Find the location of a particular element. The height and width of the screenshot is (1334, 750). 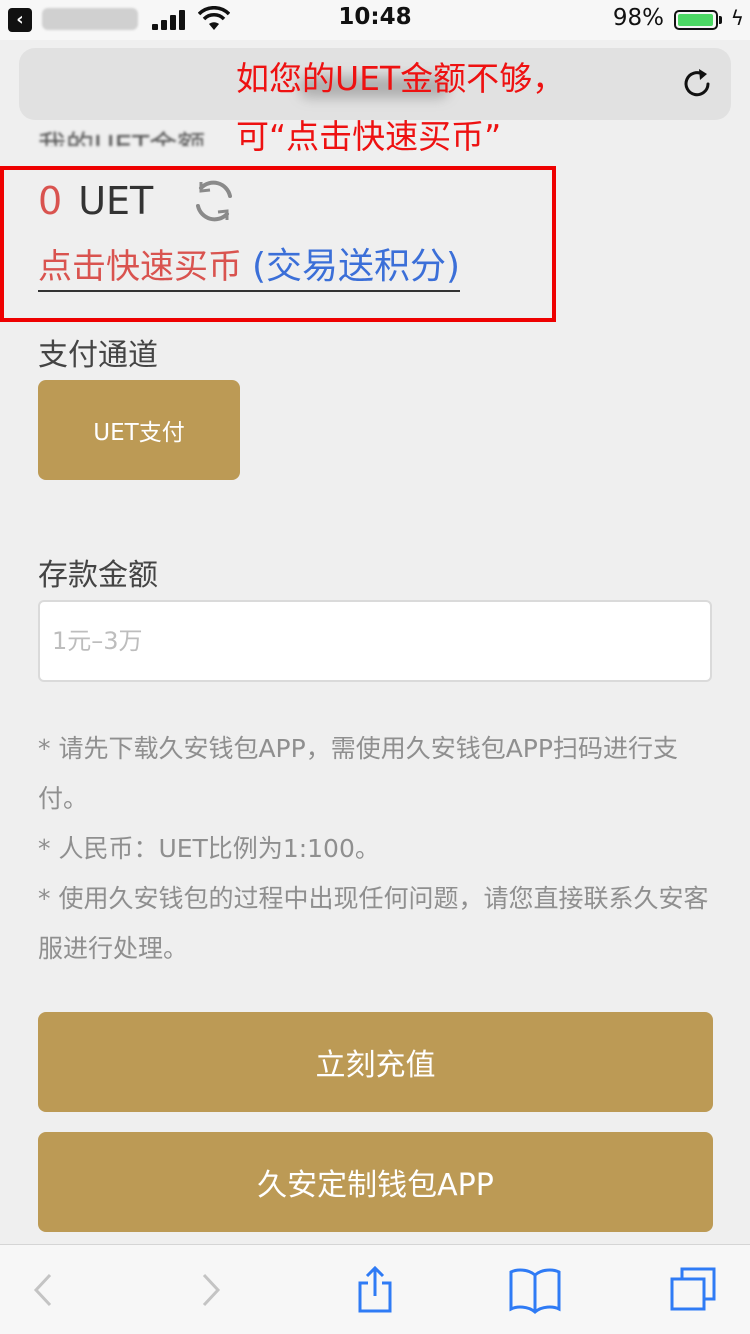

browser-toolbar is located at coordinates (375, 1289).